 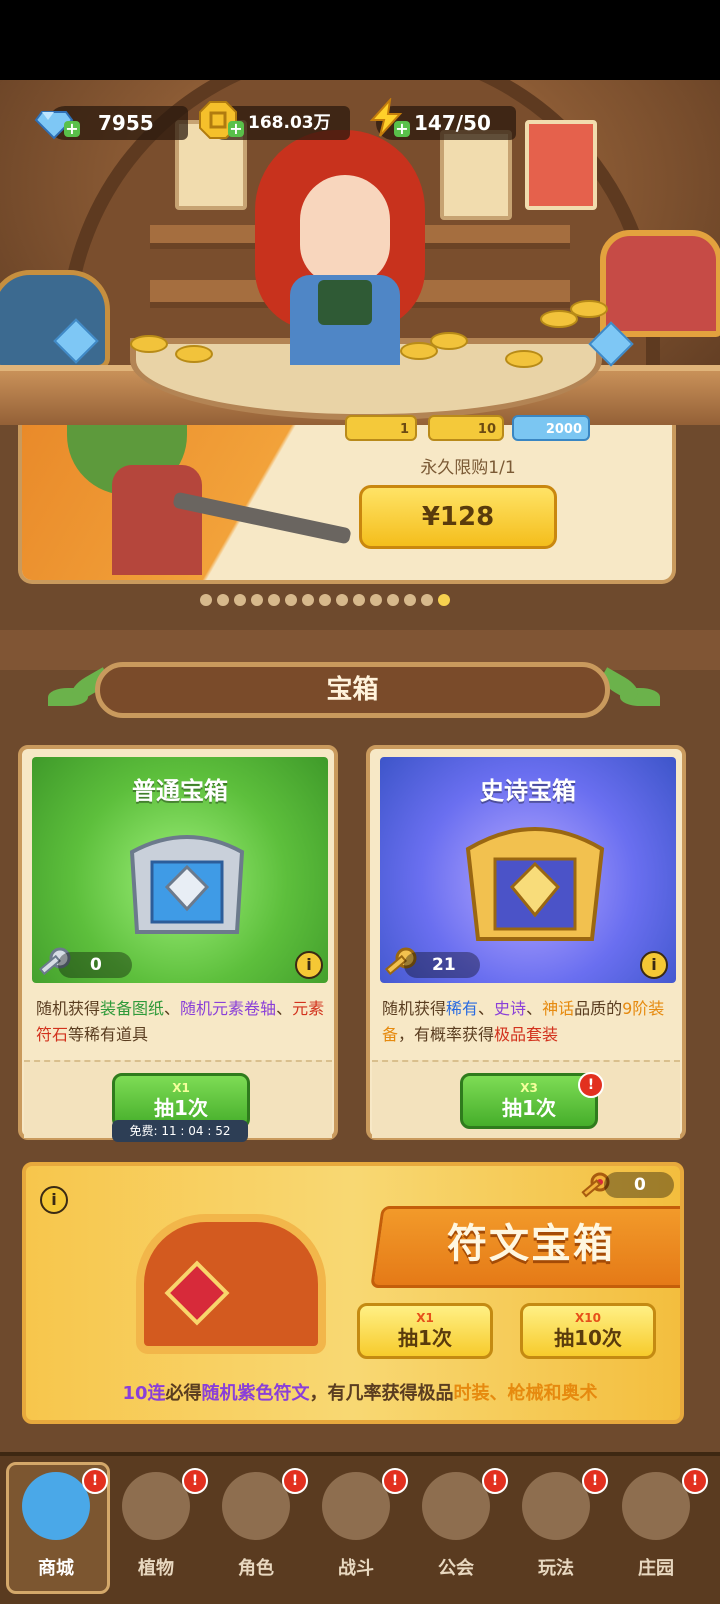 I want to click on nav-item-character: 角色!, so click(x=259, y=1524).